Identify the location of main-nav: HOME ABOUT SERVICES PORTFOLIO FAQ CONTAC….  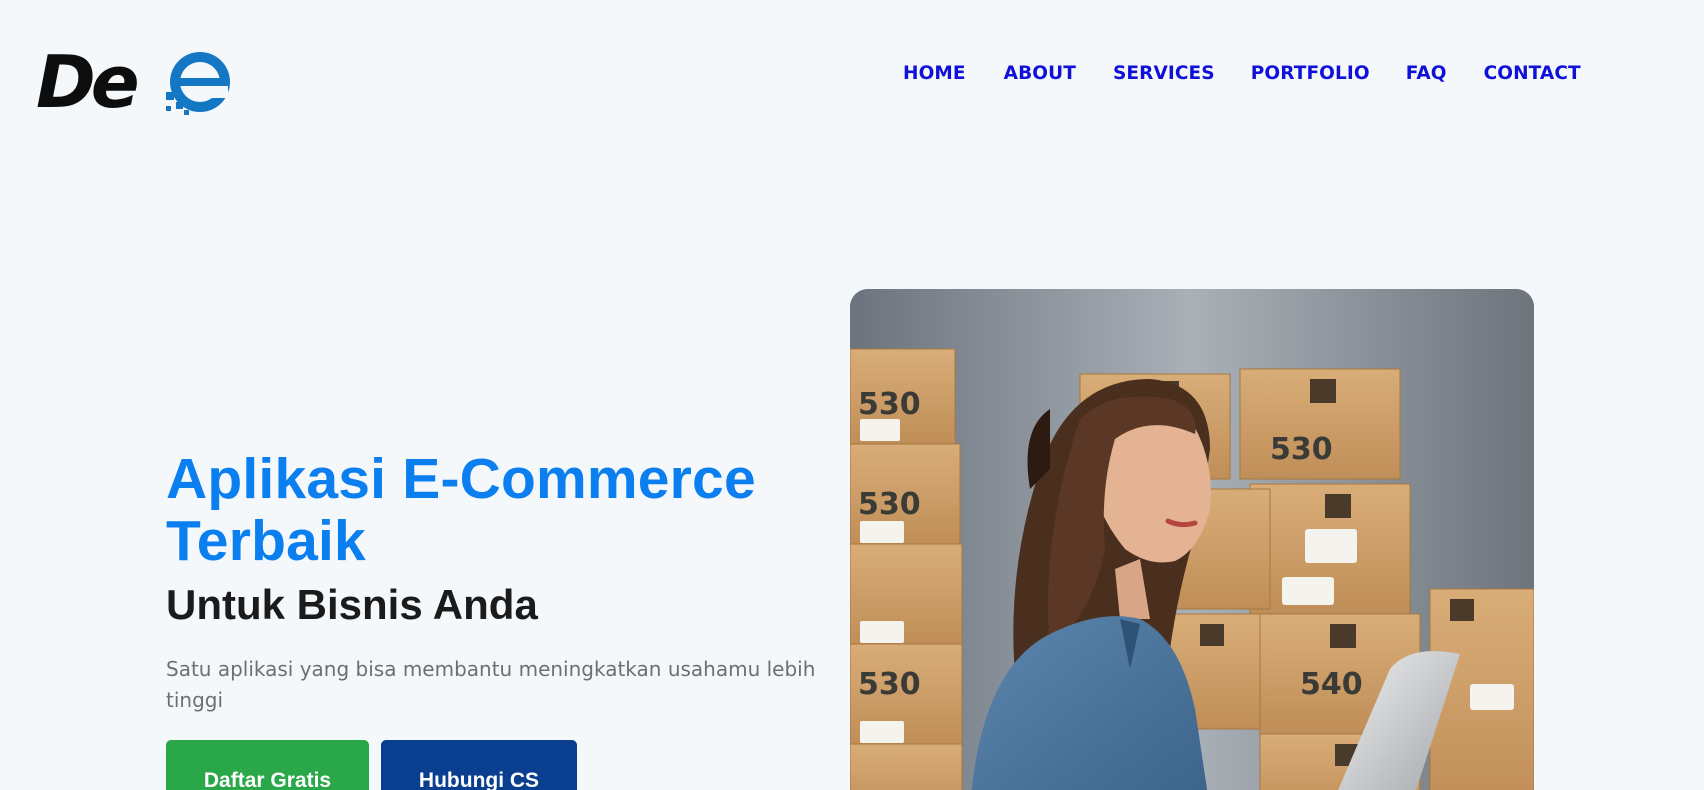
(1242, 74).